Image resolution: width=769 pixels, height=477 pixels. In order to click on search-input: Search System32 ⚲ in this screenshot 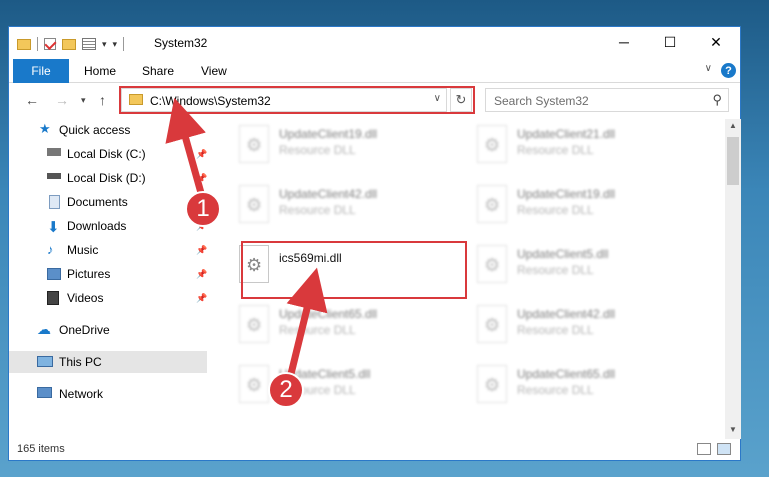, I will do `click(607, 100)`.